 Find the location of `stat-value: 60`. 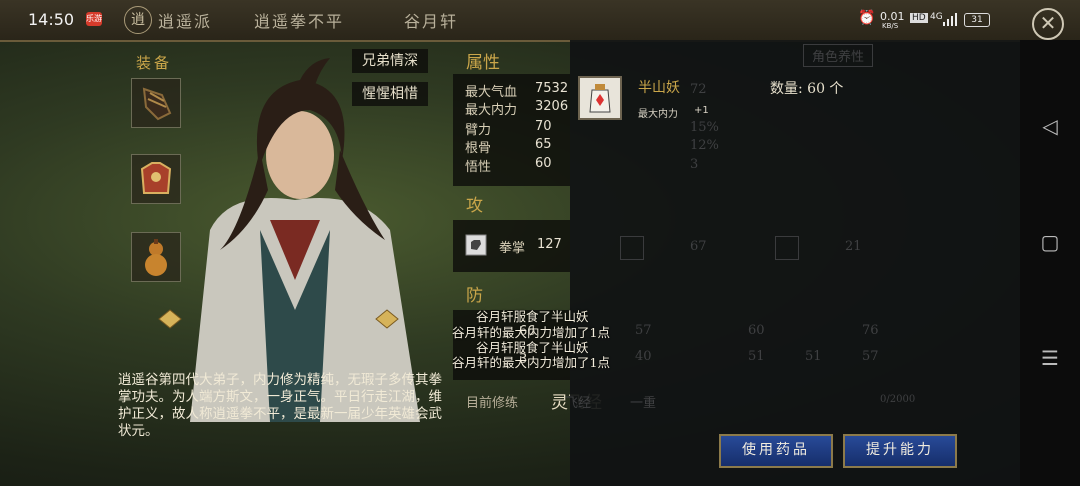

stat-value: 60 is located at coordinates (543, 163).